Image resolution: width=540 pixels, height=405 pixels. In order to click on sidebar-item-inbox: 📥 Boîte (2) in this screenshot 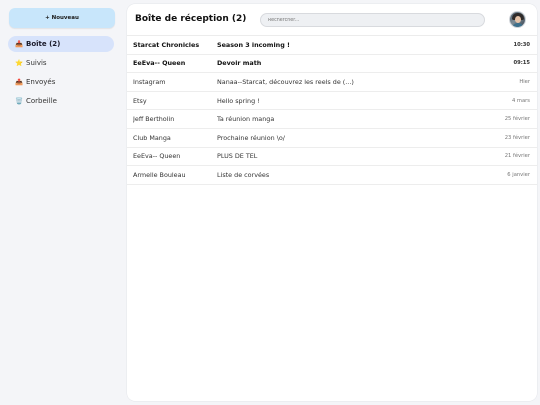, I will do `click(61, 44)`.